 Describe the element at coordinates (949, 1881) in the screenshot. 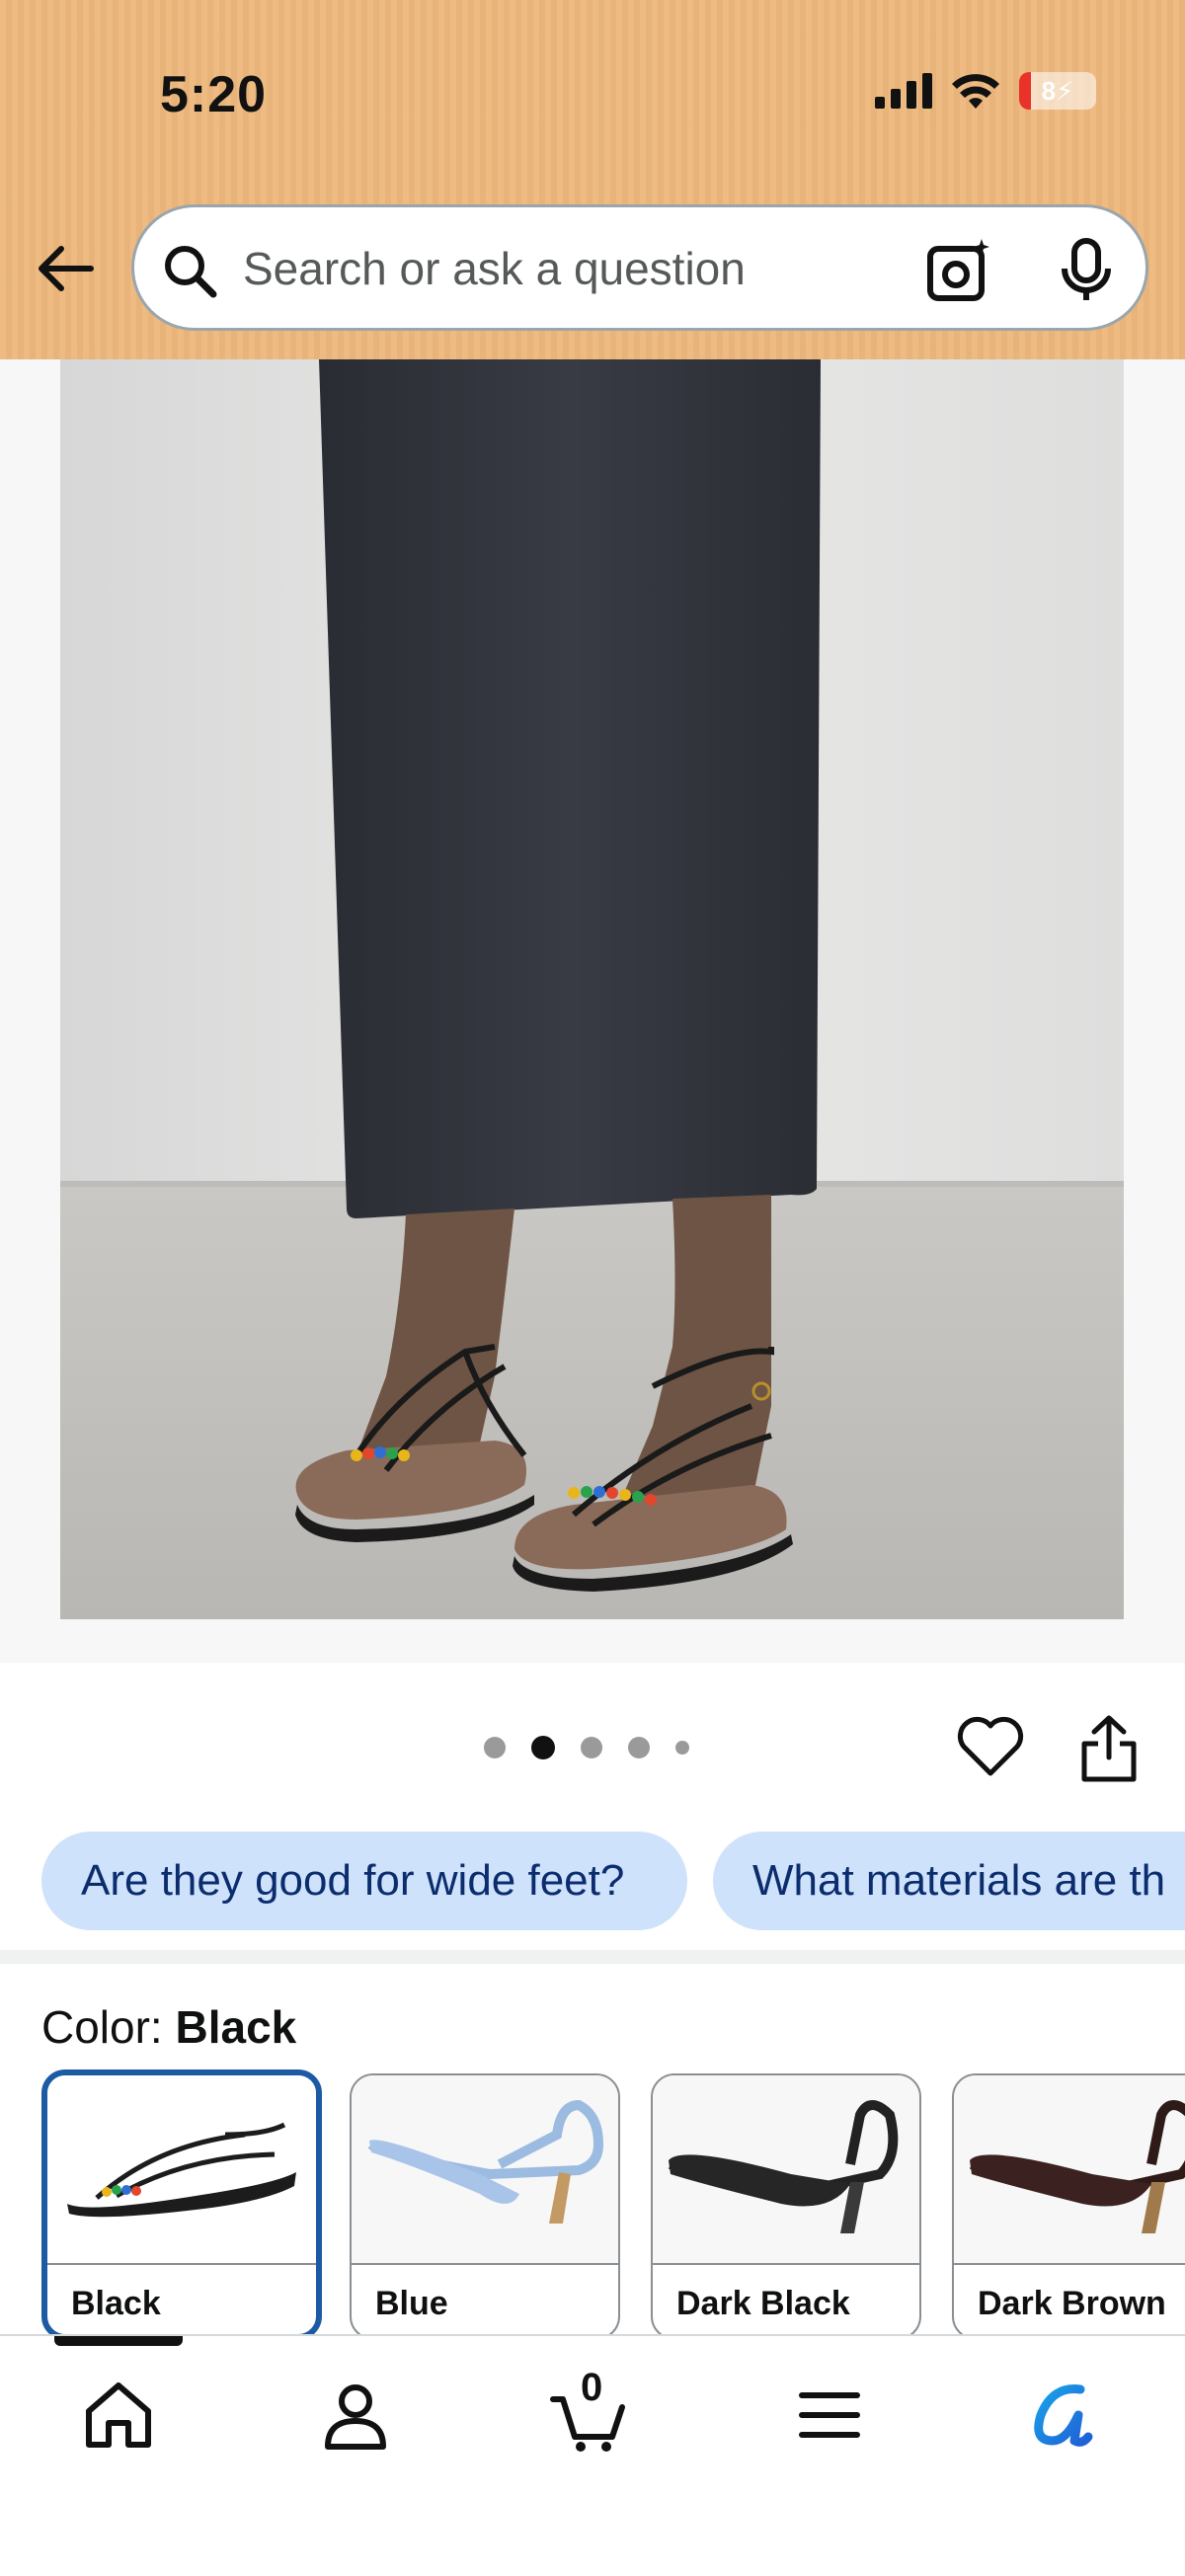

I see `suggestion-chip-materials: What materials are th` at that location.